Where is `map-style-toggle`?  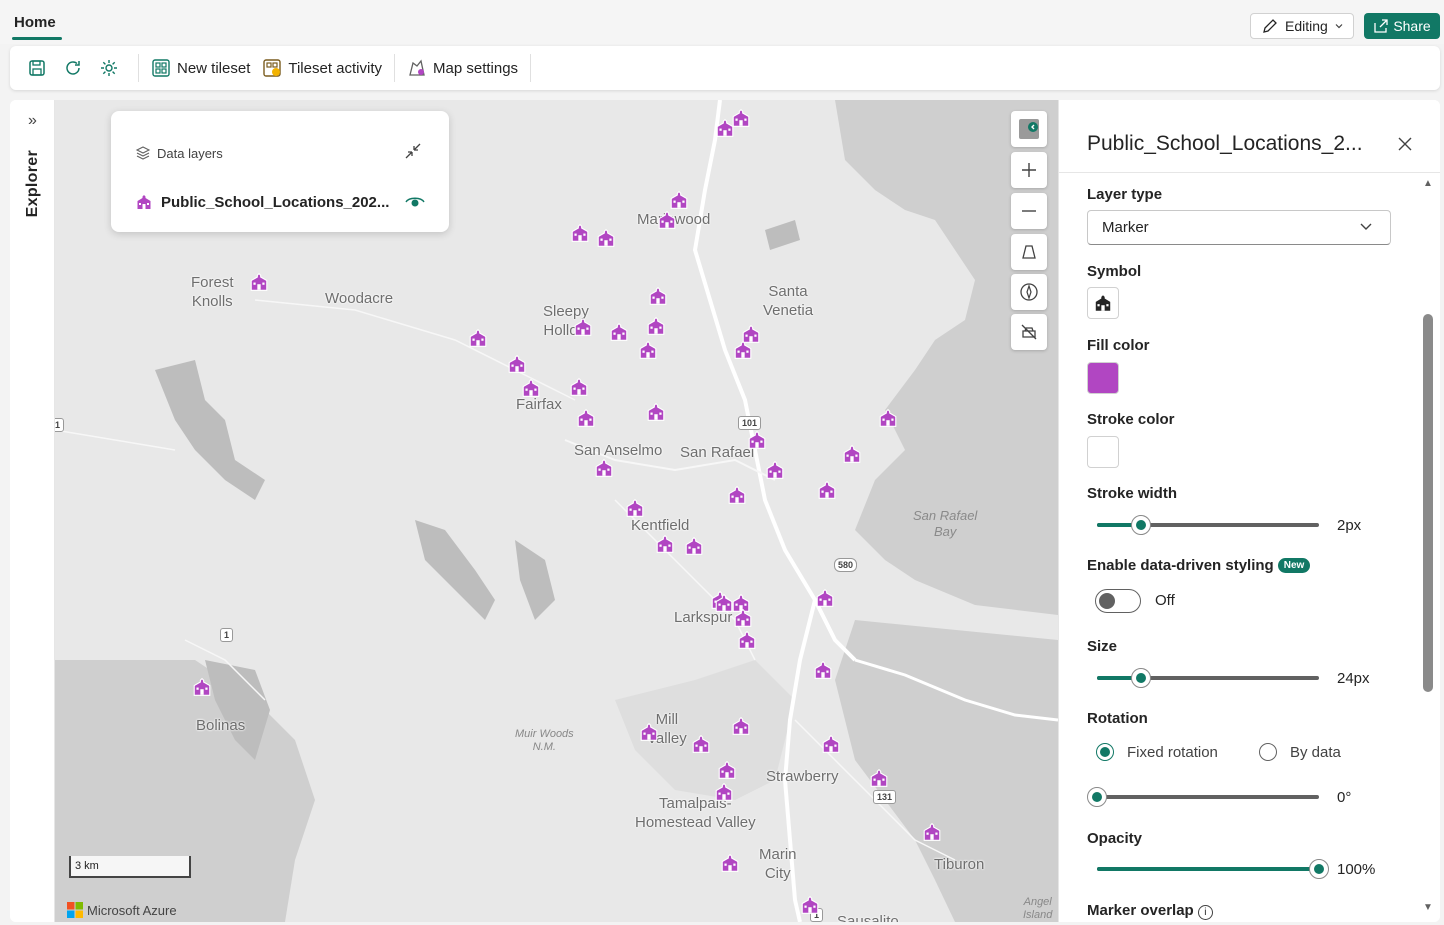 map-style-toggle is located at coordinates (1029, 129).